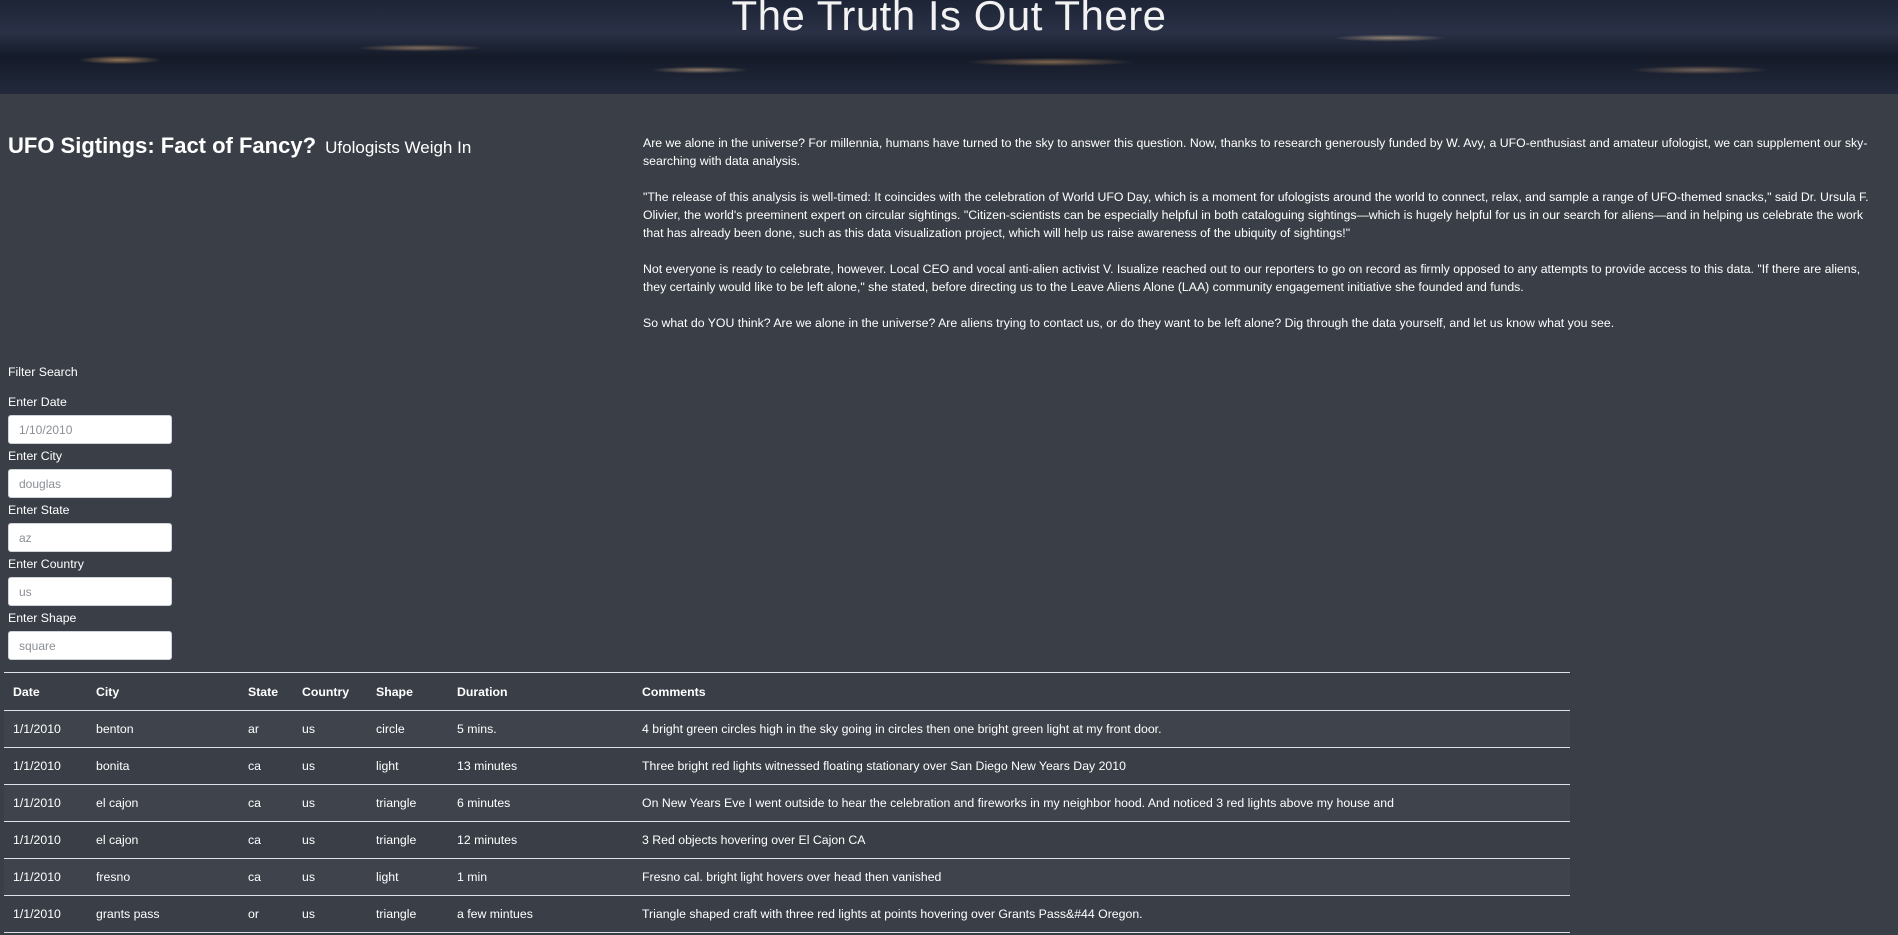 This screenshot has width=1898, height=935. Describe the element at coordinates (90, 591) in the screenshot. I see `country-input` at that location.